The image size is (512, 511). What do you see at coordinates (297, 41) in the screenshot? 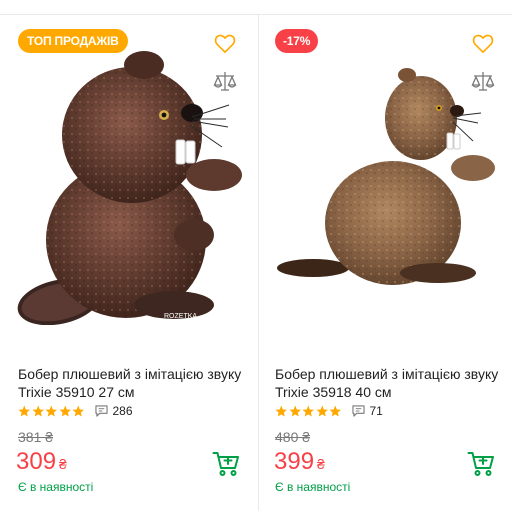
I see `discount-badge: -17%` at bounding box center [297, 41].